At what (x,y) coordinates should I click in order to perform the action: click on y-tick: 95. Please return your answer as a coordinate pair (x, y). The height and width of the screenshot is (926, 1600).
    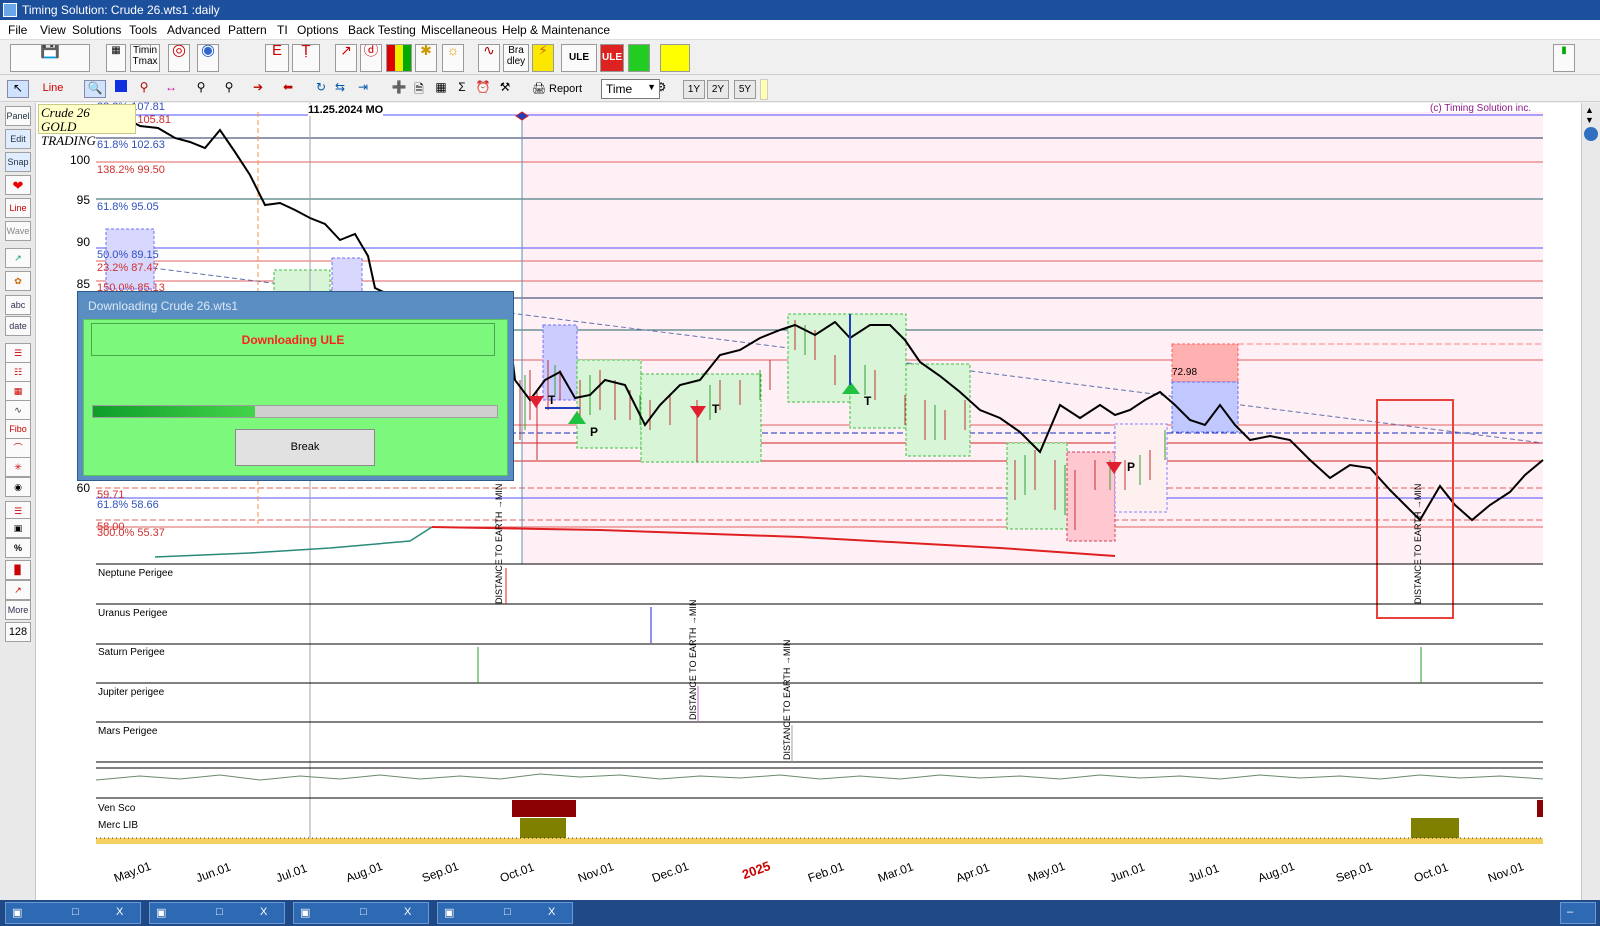
    Looking at the image, I should click on (83, 200).